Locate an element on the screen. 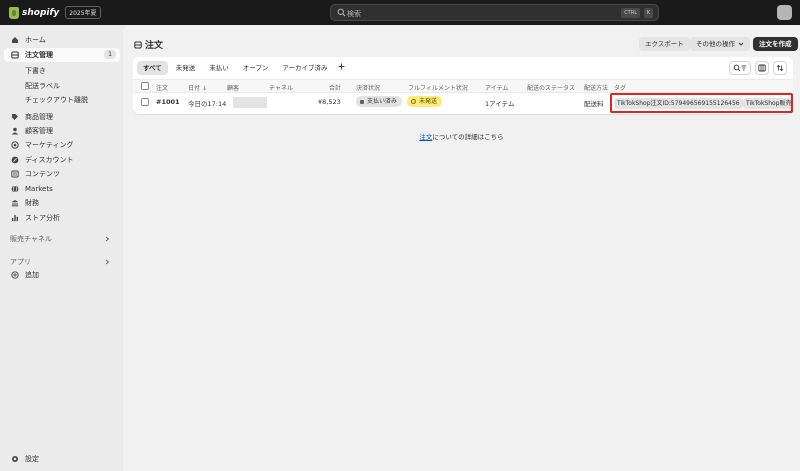 The height and width of the screenshot is (471, 800). tab-archived: アーカイブ済み is located at coordinates (304, 68).